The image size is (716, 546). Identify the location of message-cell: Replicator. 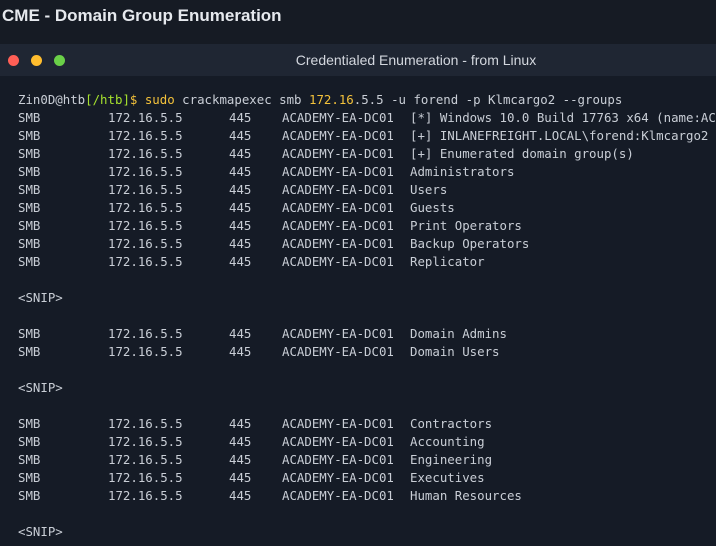
(447, 261).